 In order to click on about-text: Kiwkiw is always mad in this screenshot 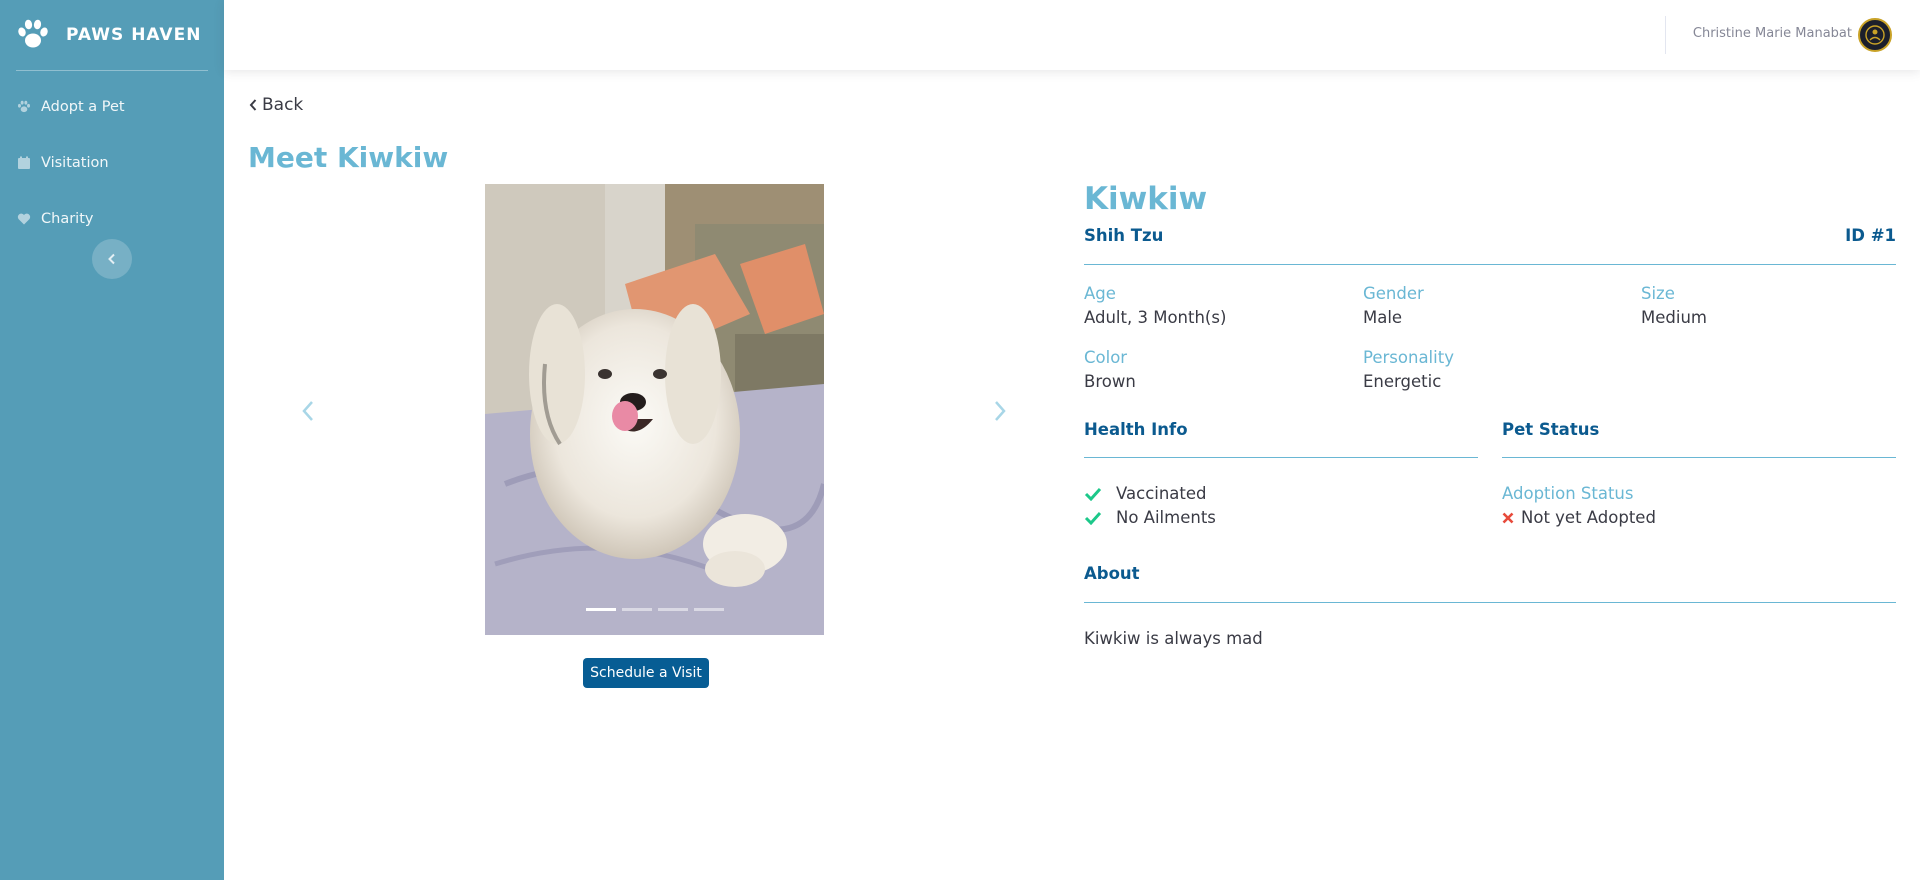, I will do `click(1173, 638)`.